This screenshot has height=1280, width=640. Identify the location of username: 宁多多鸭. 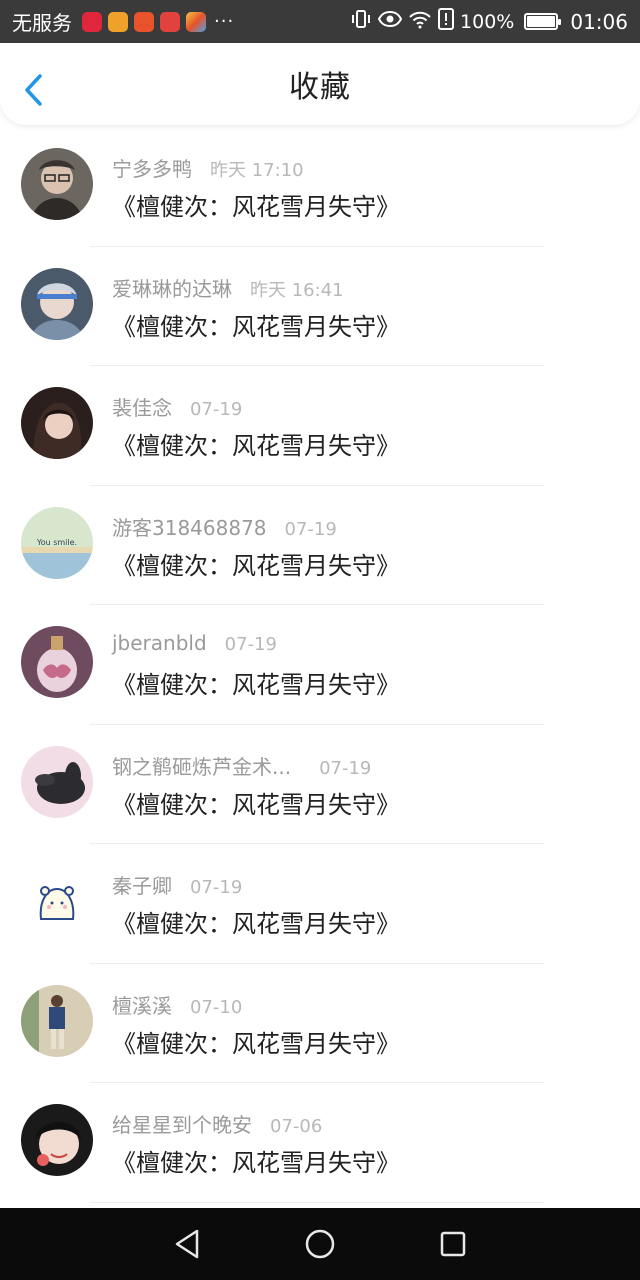
(152, 167).